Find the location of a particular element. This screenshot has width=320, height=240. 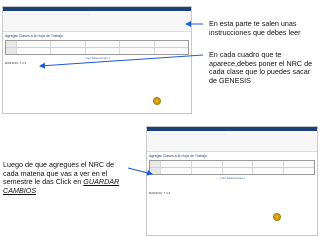

arrow-to-save-button is located at coordinates (140, 171).